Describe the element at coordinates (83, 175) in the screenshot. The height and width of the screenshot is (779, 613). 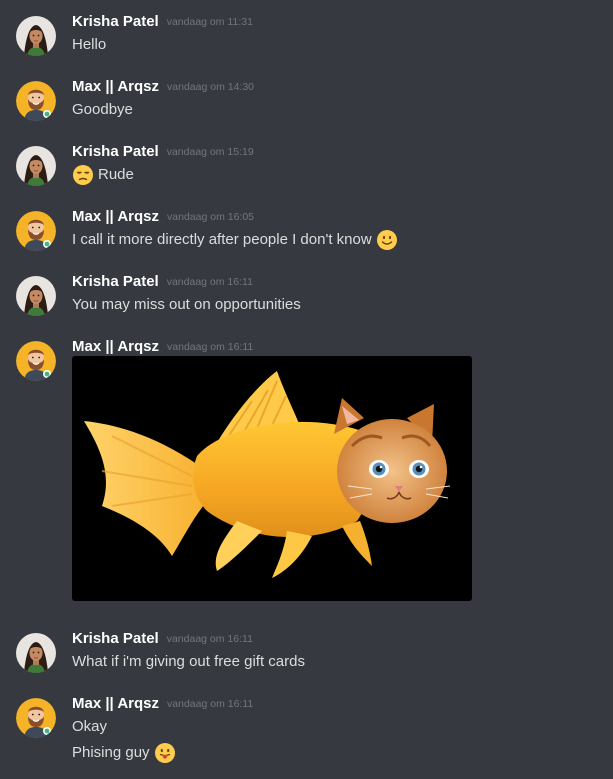
I see `unamused-face-emoji` at that location.